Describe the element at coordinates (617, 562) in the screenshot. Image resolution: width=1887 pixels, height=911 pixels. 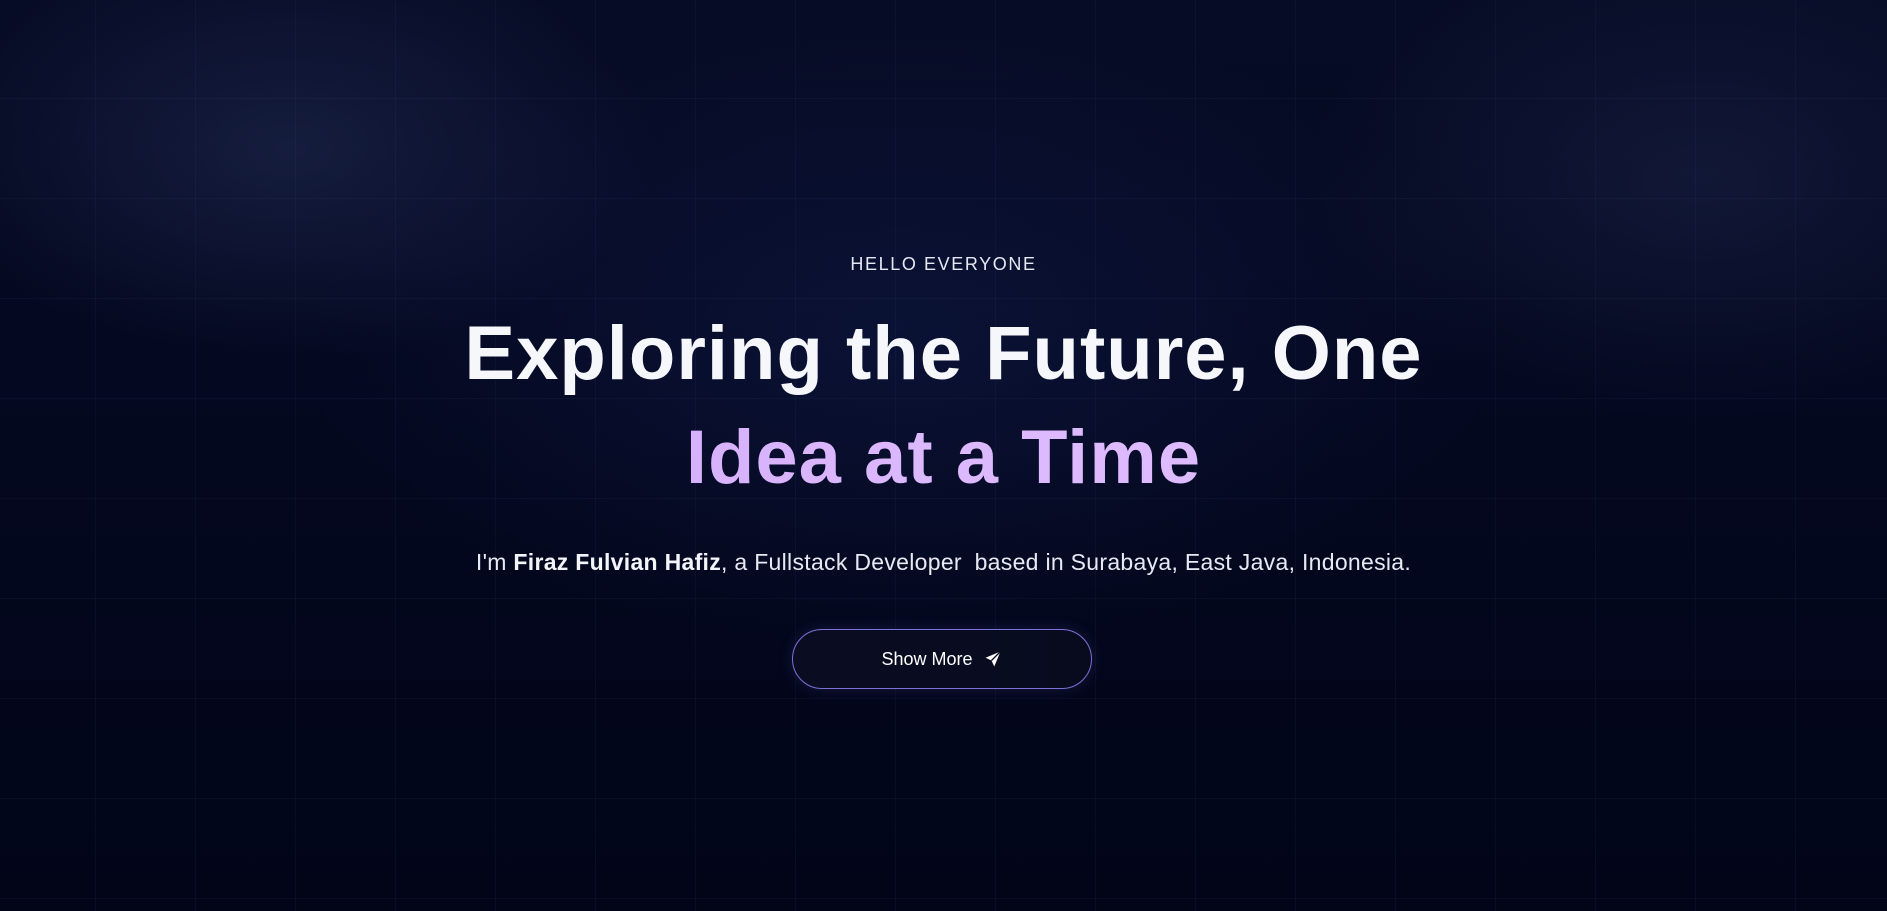
I see `intro-name: Firaz Fulvian Hafiz` at that location.